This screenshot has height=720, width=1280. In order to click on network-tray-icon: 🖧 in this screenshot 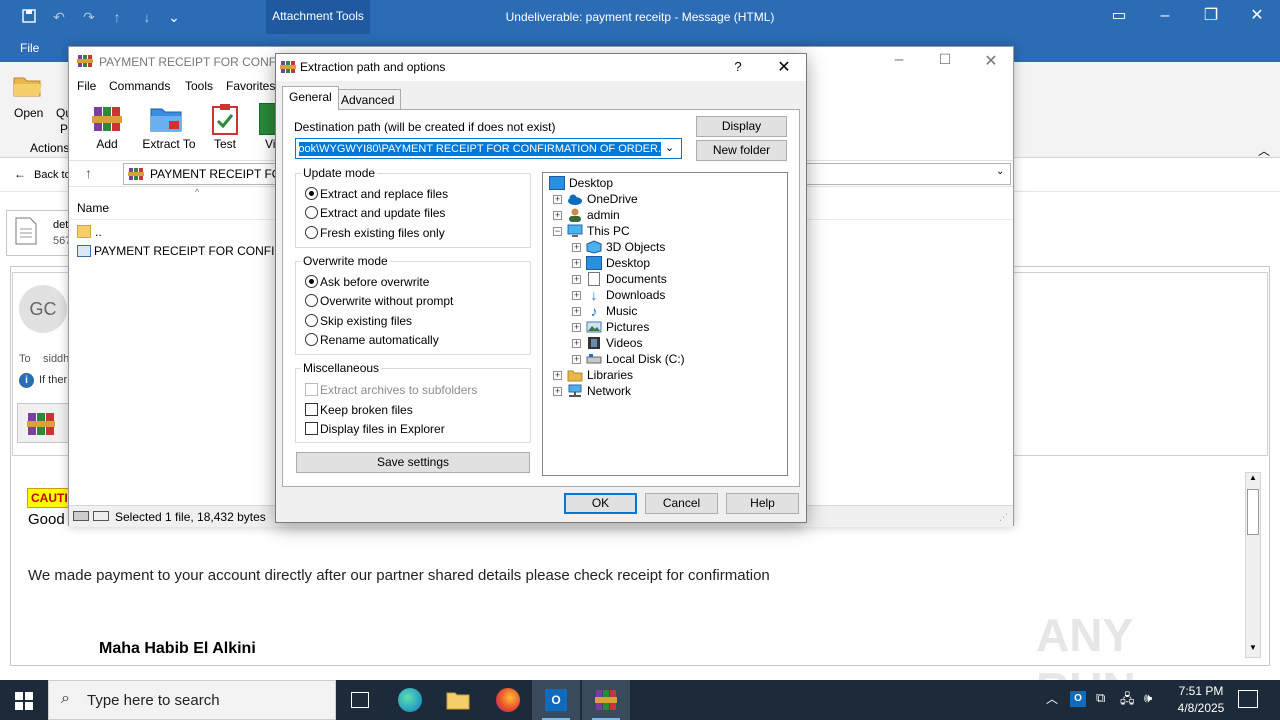, I will do `click(1127, 701)`.